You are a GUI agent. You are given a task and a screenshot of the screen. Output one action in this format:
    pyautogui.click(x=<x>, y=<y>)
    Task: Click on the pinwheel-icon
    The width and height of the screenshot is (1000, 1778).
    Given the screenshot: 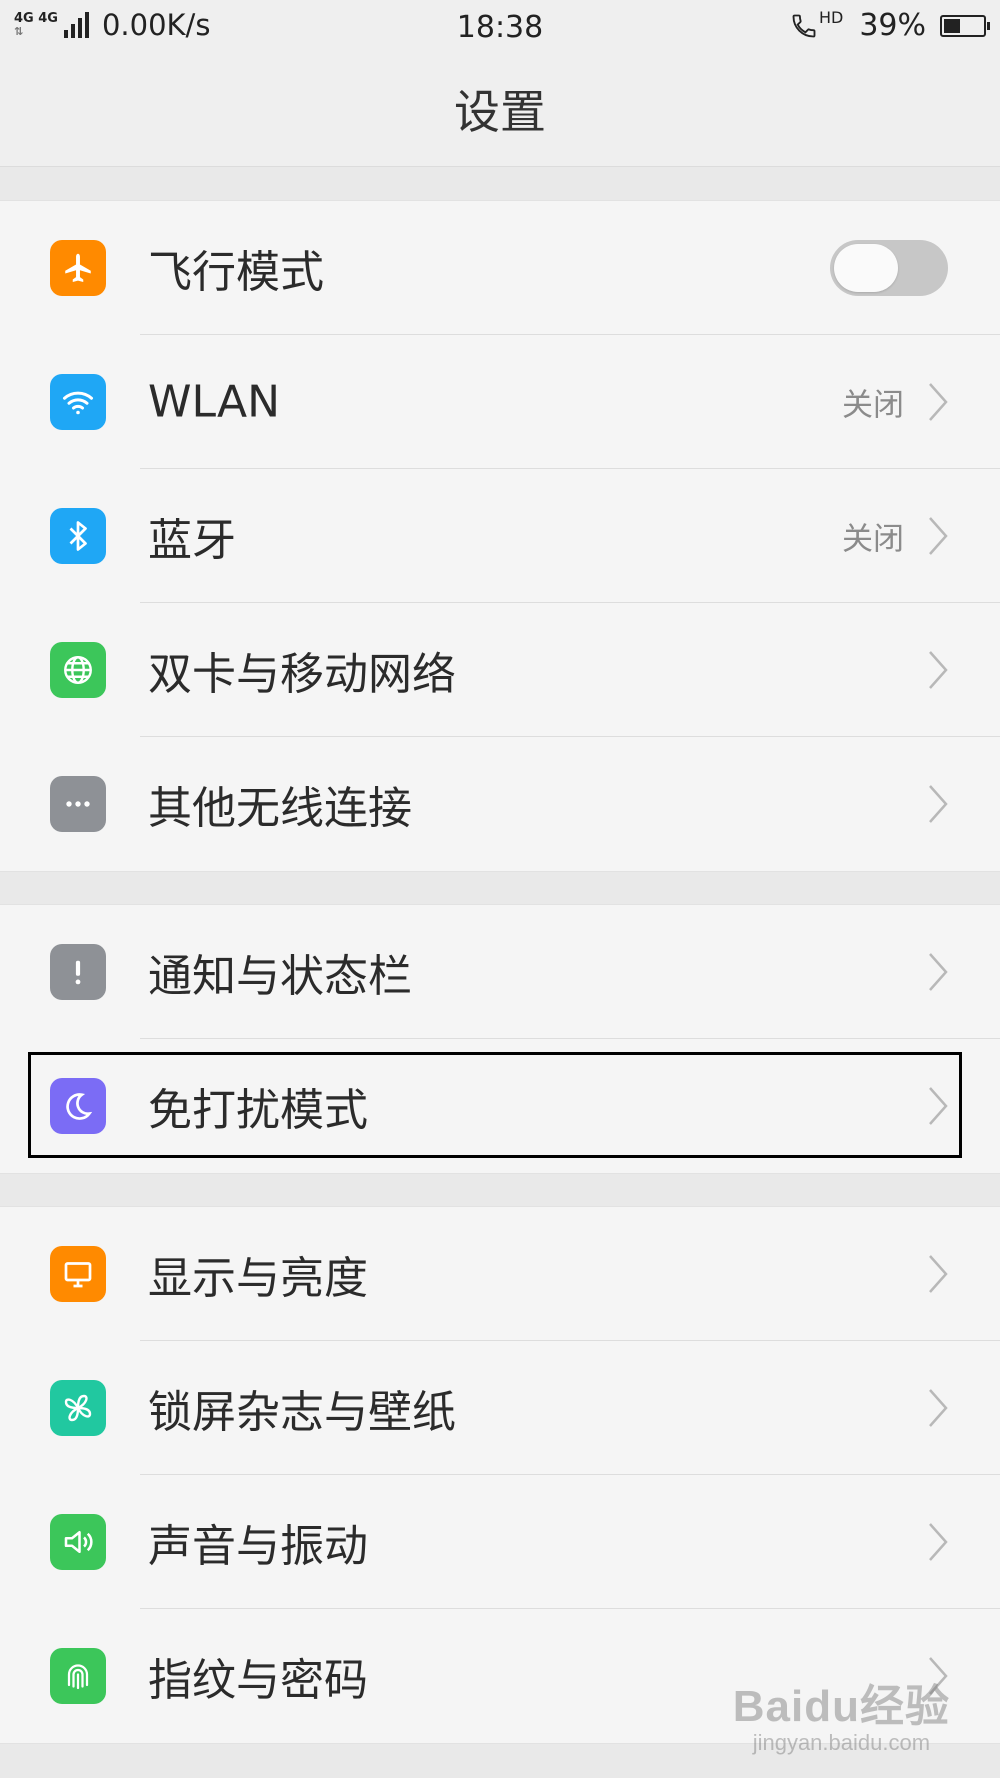 What is the action you would take?
    pyautogui.click(x=78, y=1408)
    